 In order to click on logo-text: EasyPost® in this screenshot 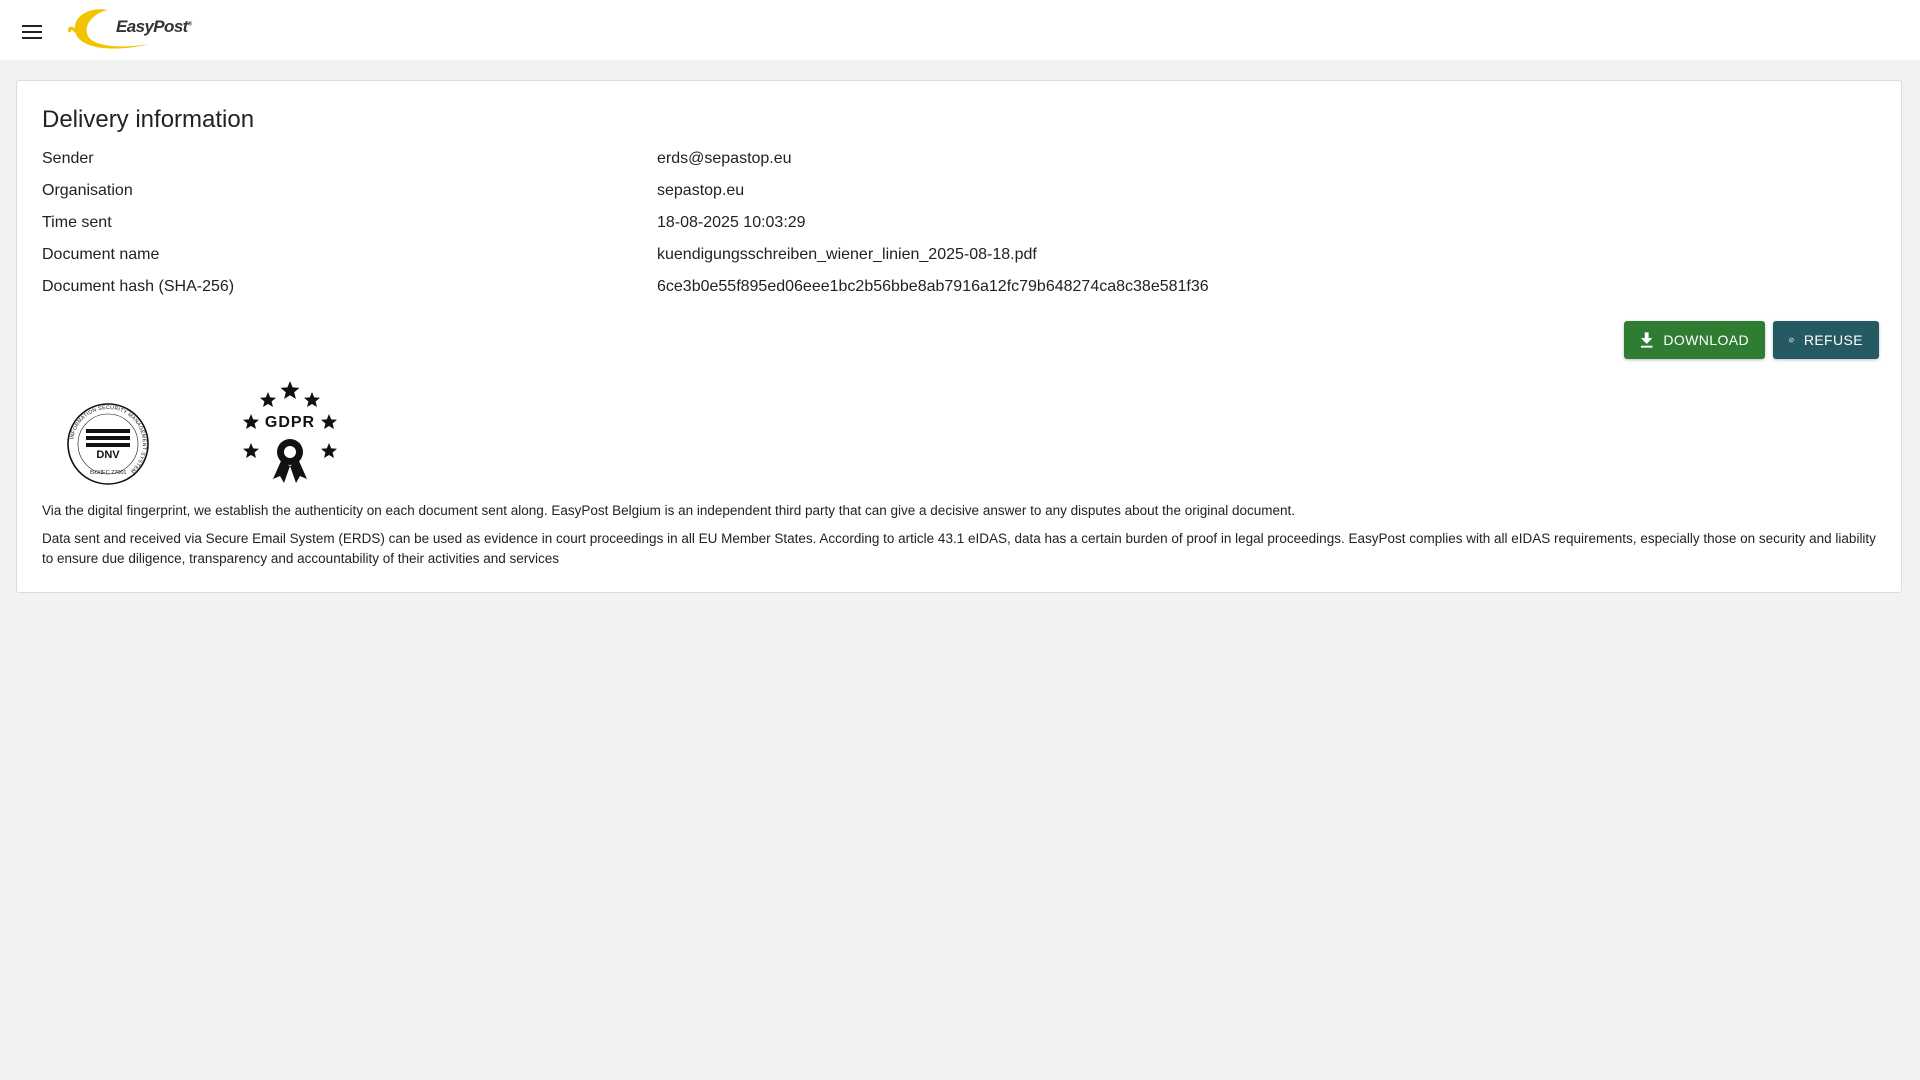, I will do `click(154, 26)`.